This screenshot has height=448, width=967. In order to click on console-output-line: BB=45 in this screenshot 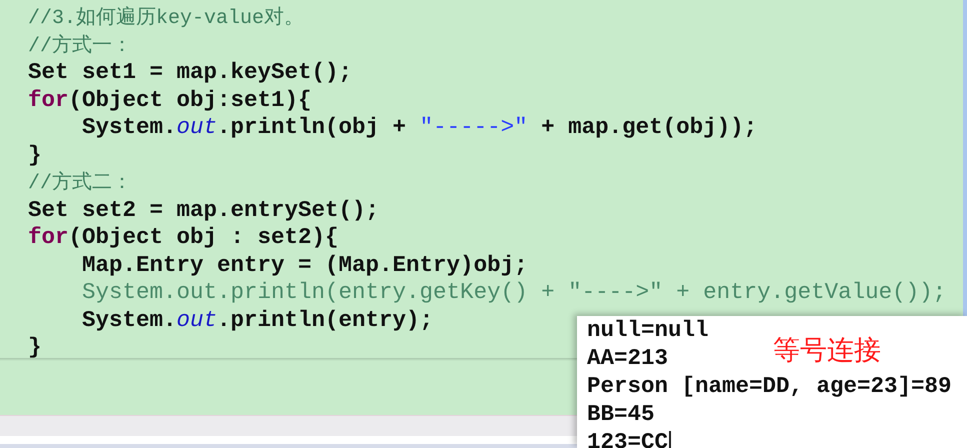, I will do `click(621, 414)`.